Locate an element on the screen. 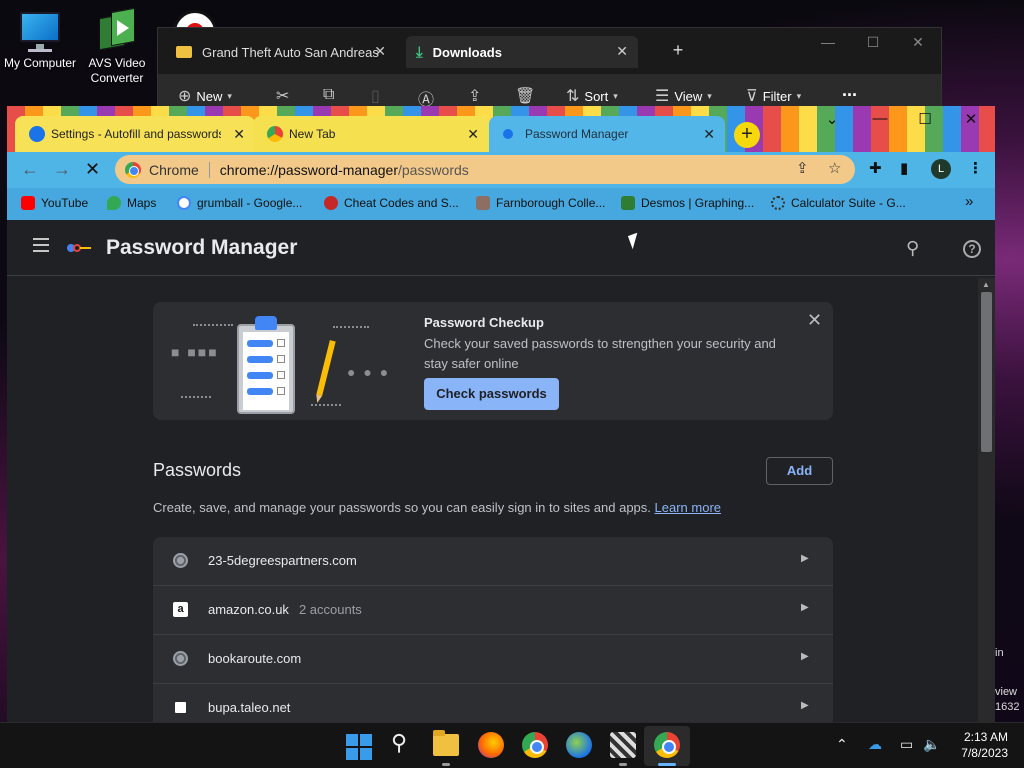 The width and height of the screenshot is (1024, 768). learn-more-link: Learn more is located at coordinates (688, 507).